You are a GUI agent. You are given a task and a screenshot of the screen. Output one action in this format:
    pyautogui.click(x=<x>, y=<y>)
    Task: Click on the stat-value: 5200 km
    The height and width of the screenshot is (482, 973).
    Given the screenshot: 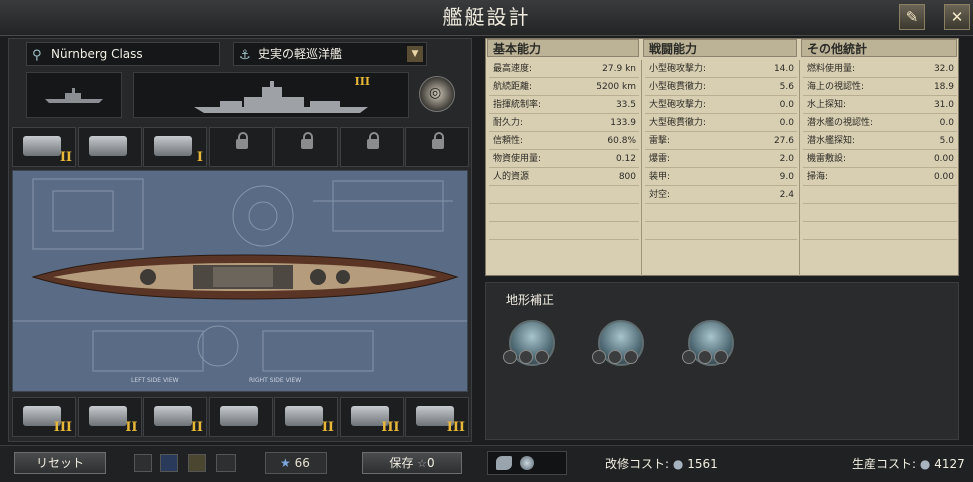 What is the action you would take?
    pyautogui.click(x=616, y=87)
    